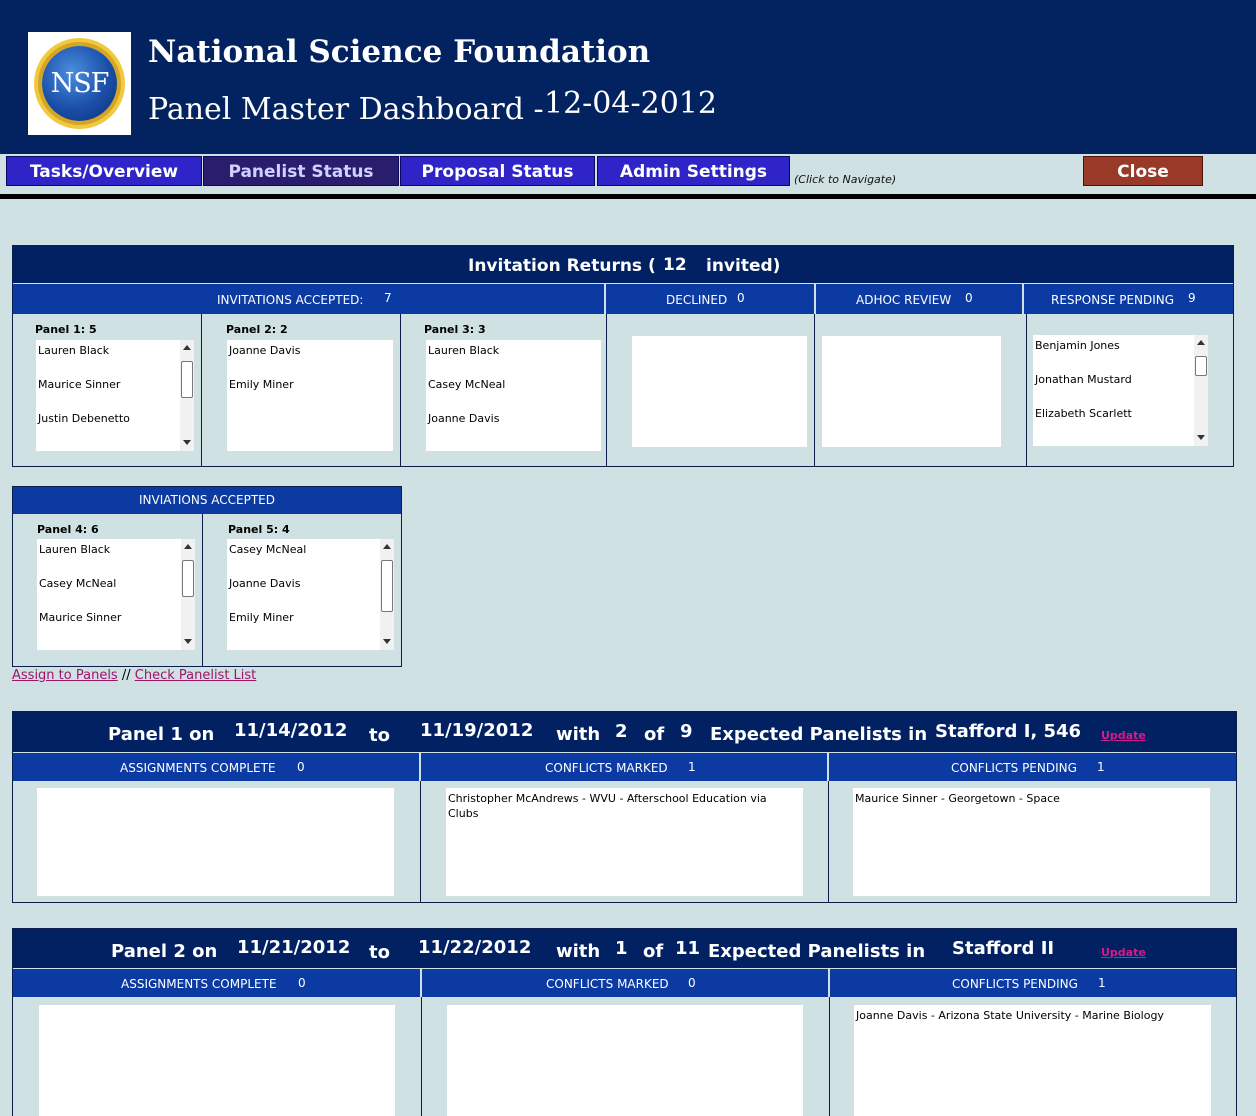  I want to click on panel1-count: 5, so click(92, 329).